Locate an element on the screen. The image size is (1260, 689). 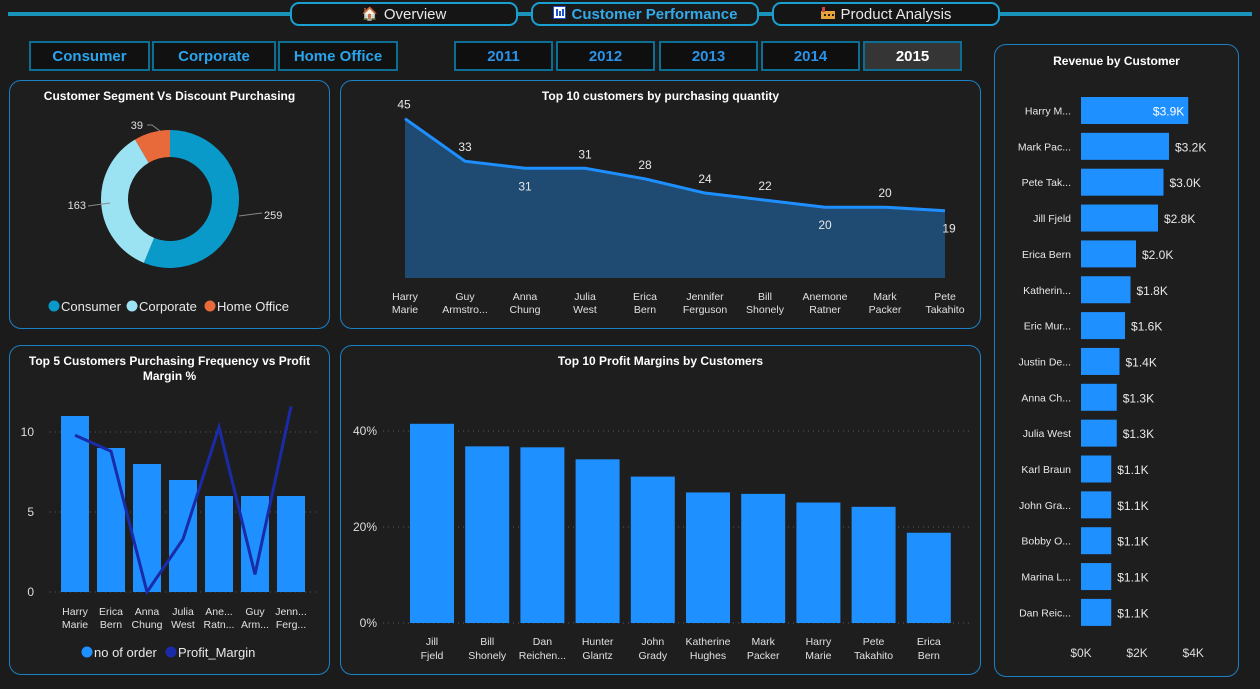
area-point-label-3: 31 is located at coordinates (585, 154).